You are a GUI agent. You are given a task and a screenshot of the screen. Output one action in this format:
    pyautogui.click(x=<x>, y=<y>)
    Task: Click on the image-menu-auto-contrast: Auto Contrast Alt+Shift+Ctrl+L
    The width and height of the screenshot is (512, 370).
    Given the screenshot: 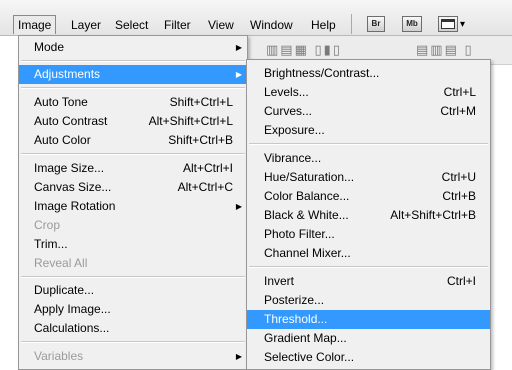 What is the action you would take?
    pyautogui.click(x=133, y=121)
    